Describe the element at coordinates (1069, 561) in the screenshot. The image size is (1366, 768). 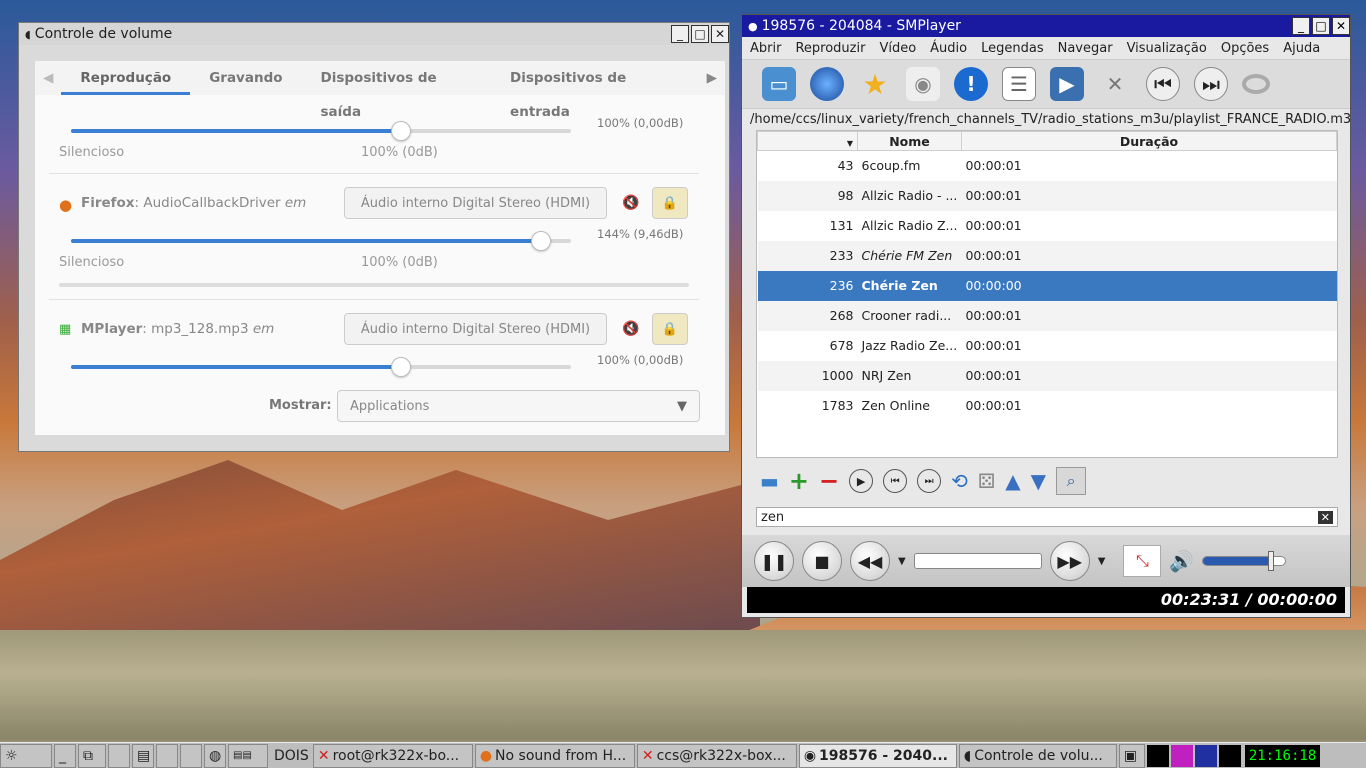
I see `forward-button: ▶▶` at that location.